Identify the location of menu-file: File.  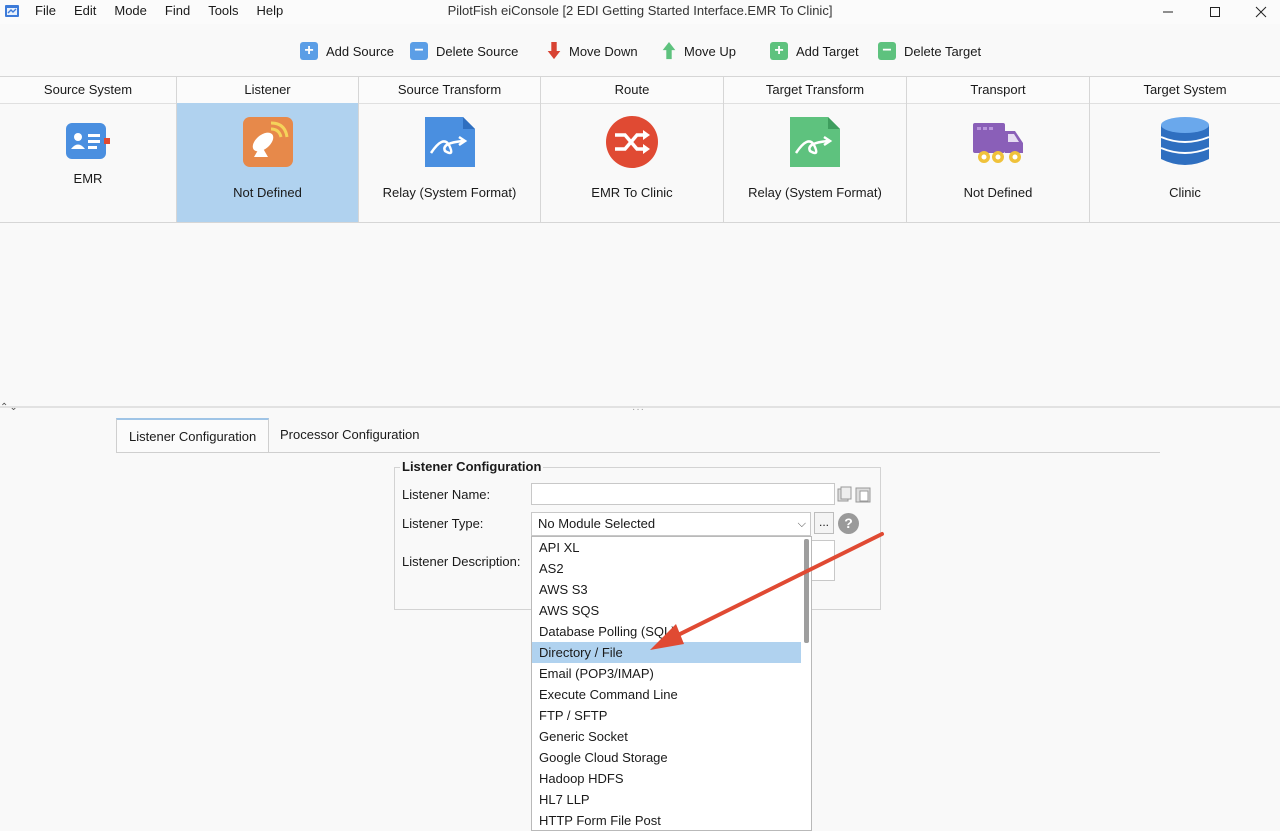
(45, 12).